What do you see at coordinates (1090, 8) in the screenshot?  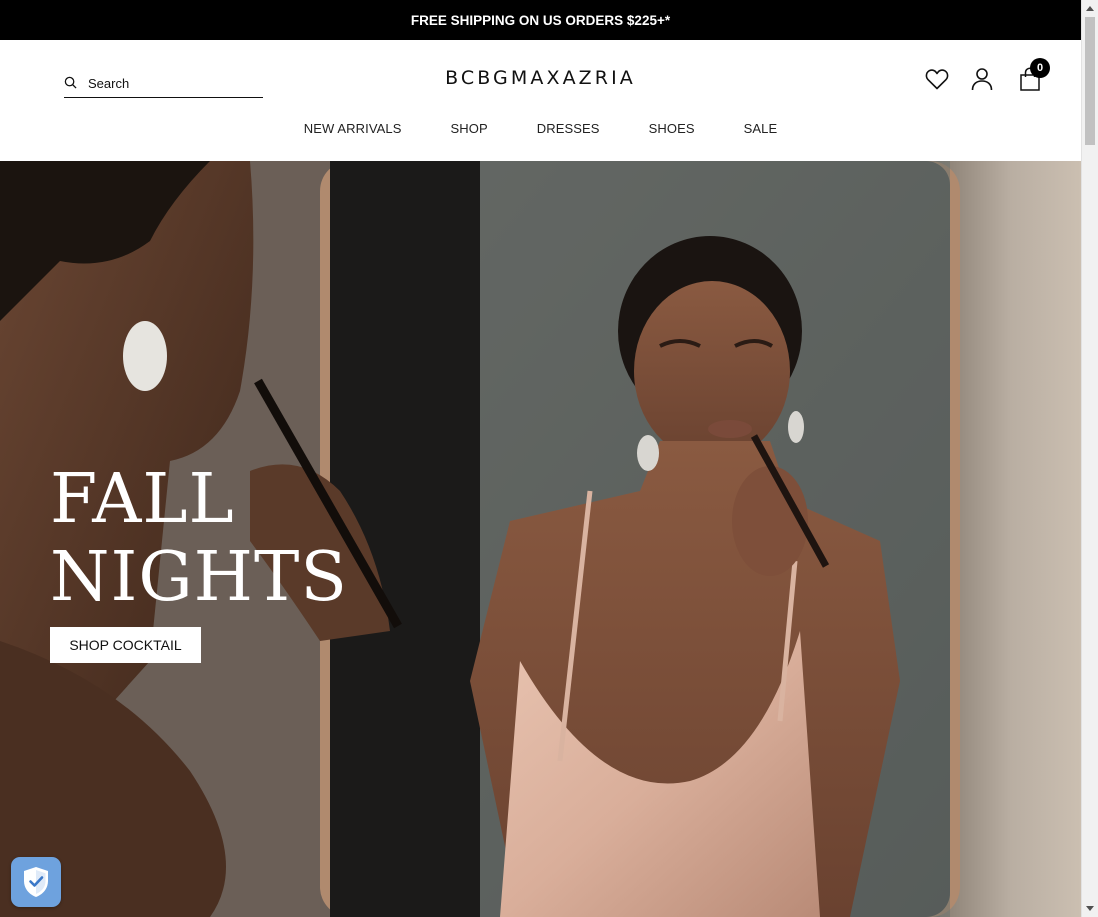 I see `scroll-up-arrow-icon` at bounding box center [1090, 8].